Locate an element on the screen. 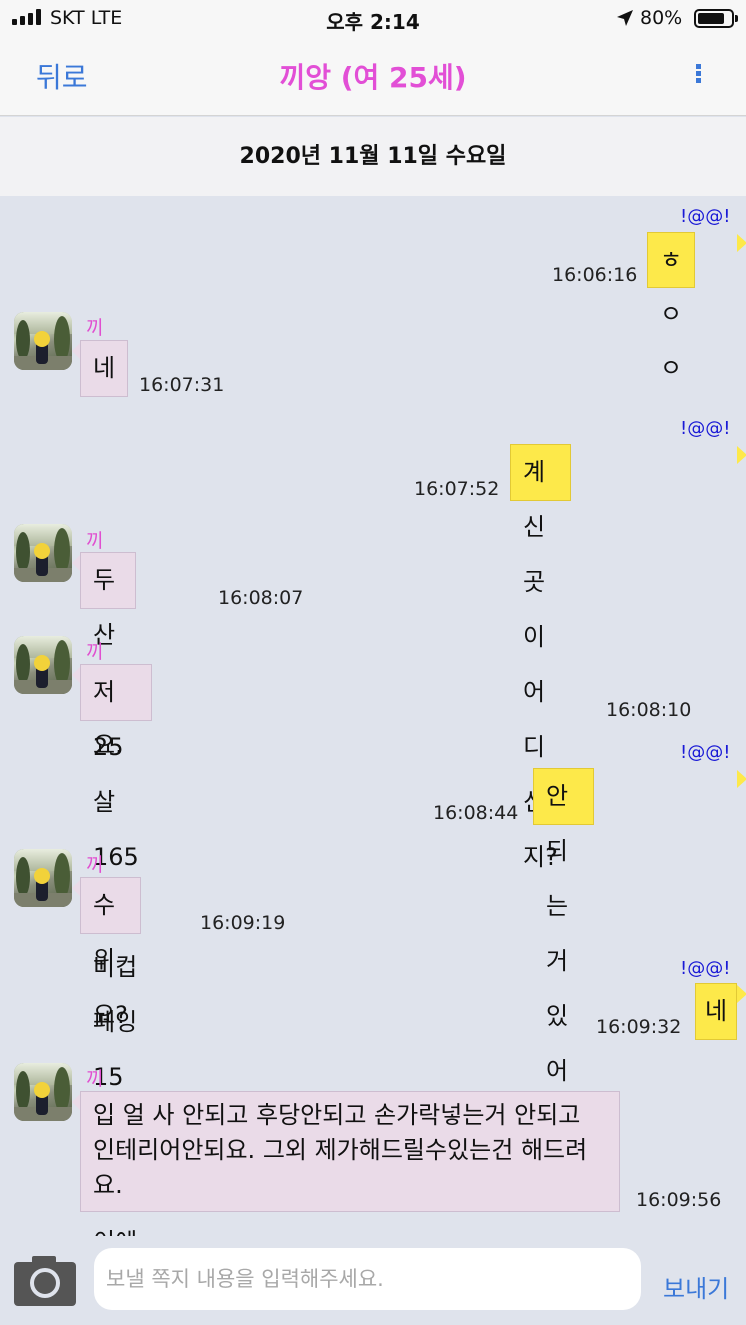  message-time: 16:08:10 is located at coordinates (649, 710).